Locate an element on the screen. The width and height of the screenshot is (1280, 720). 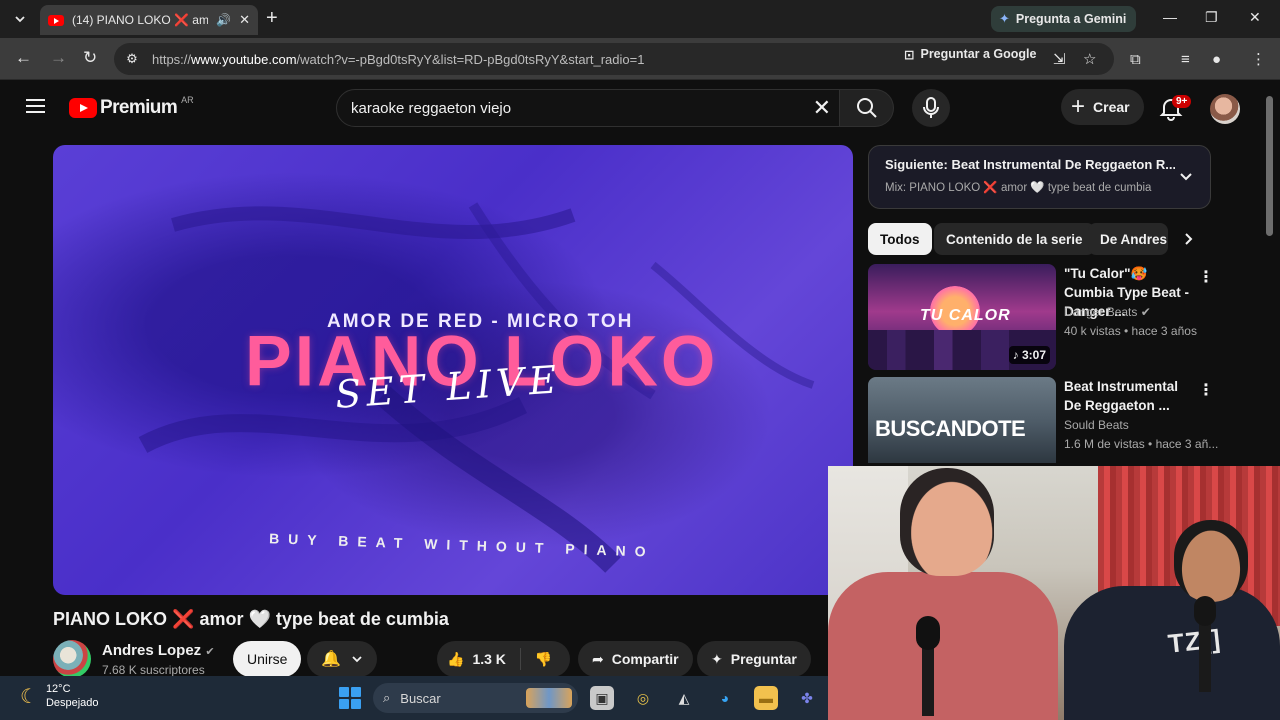
video-title: PIANO LOKO ❌ amor 🤍 type beat de cumbia is located at coordinates (251, 619).